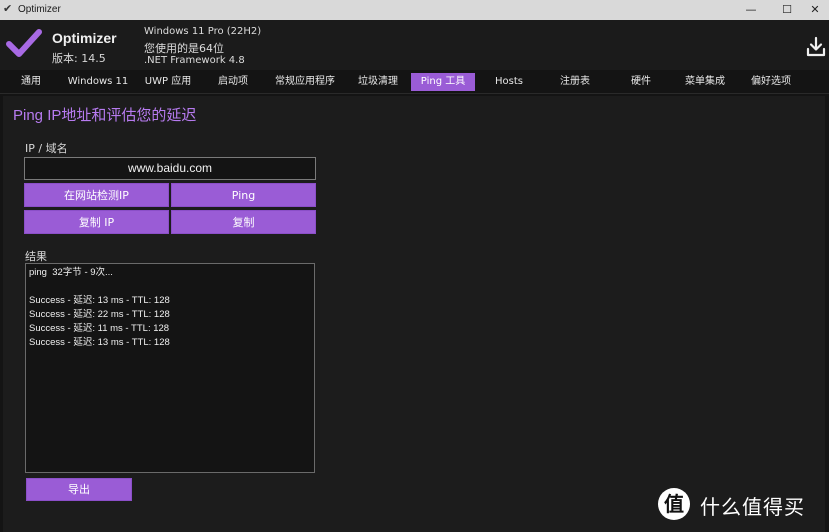 The width and height of the screenshot is (829, 532). What do you see at coordinates (8, 8) in the screenshot?
I see `checkmark-icon: ✔` at bounding box center [8, 8].